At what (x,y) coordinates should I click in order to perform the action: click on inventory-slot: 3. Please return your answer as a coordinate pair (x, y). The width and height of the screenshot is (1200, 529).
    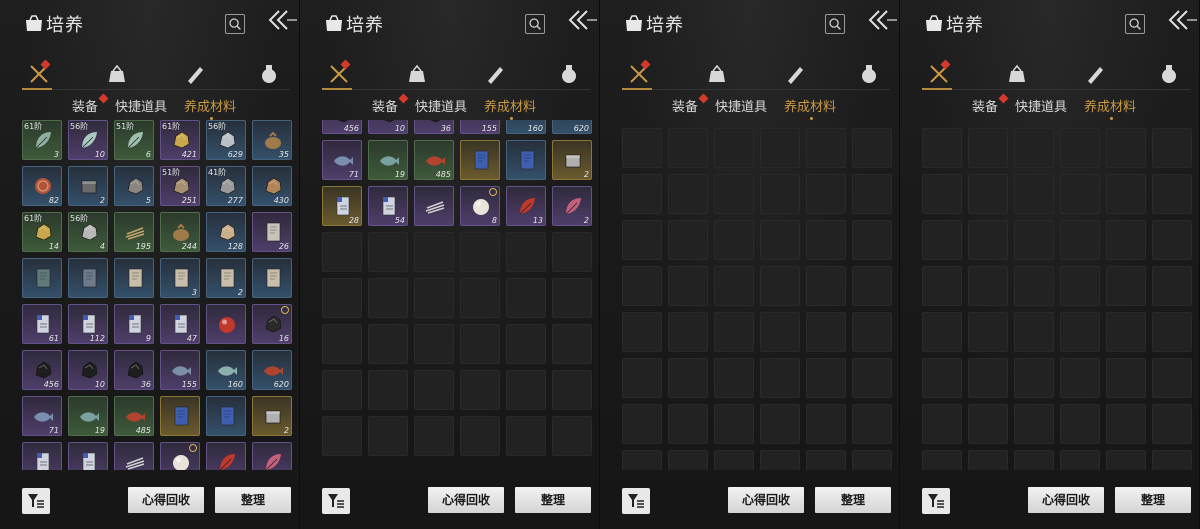
    Looking at the image, I should click on (180, 278).